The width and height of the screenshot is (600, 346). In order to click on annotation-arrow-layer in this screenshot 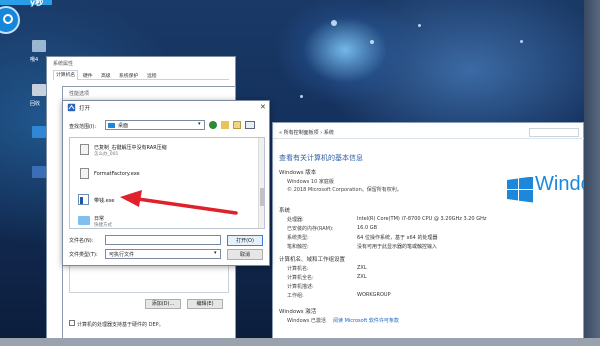, I will do `click(179, 202)`.